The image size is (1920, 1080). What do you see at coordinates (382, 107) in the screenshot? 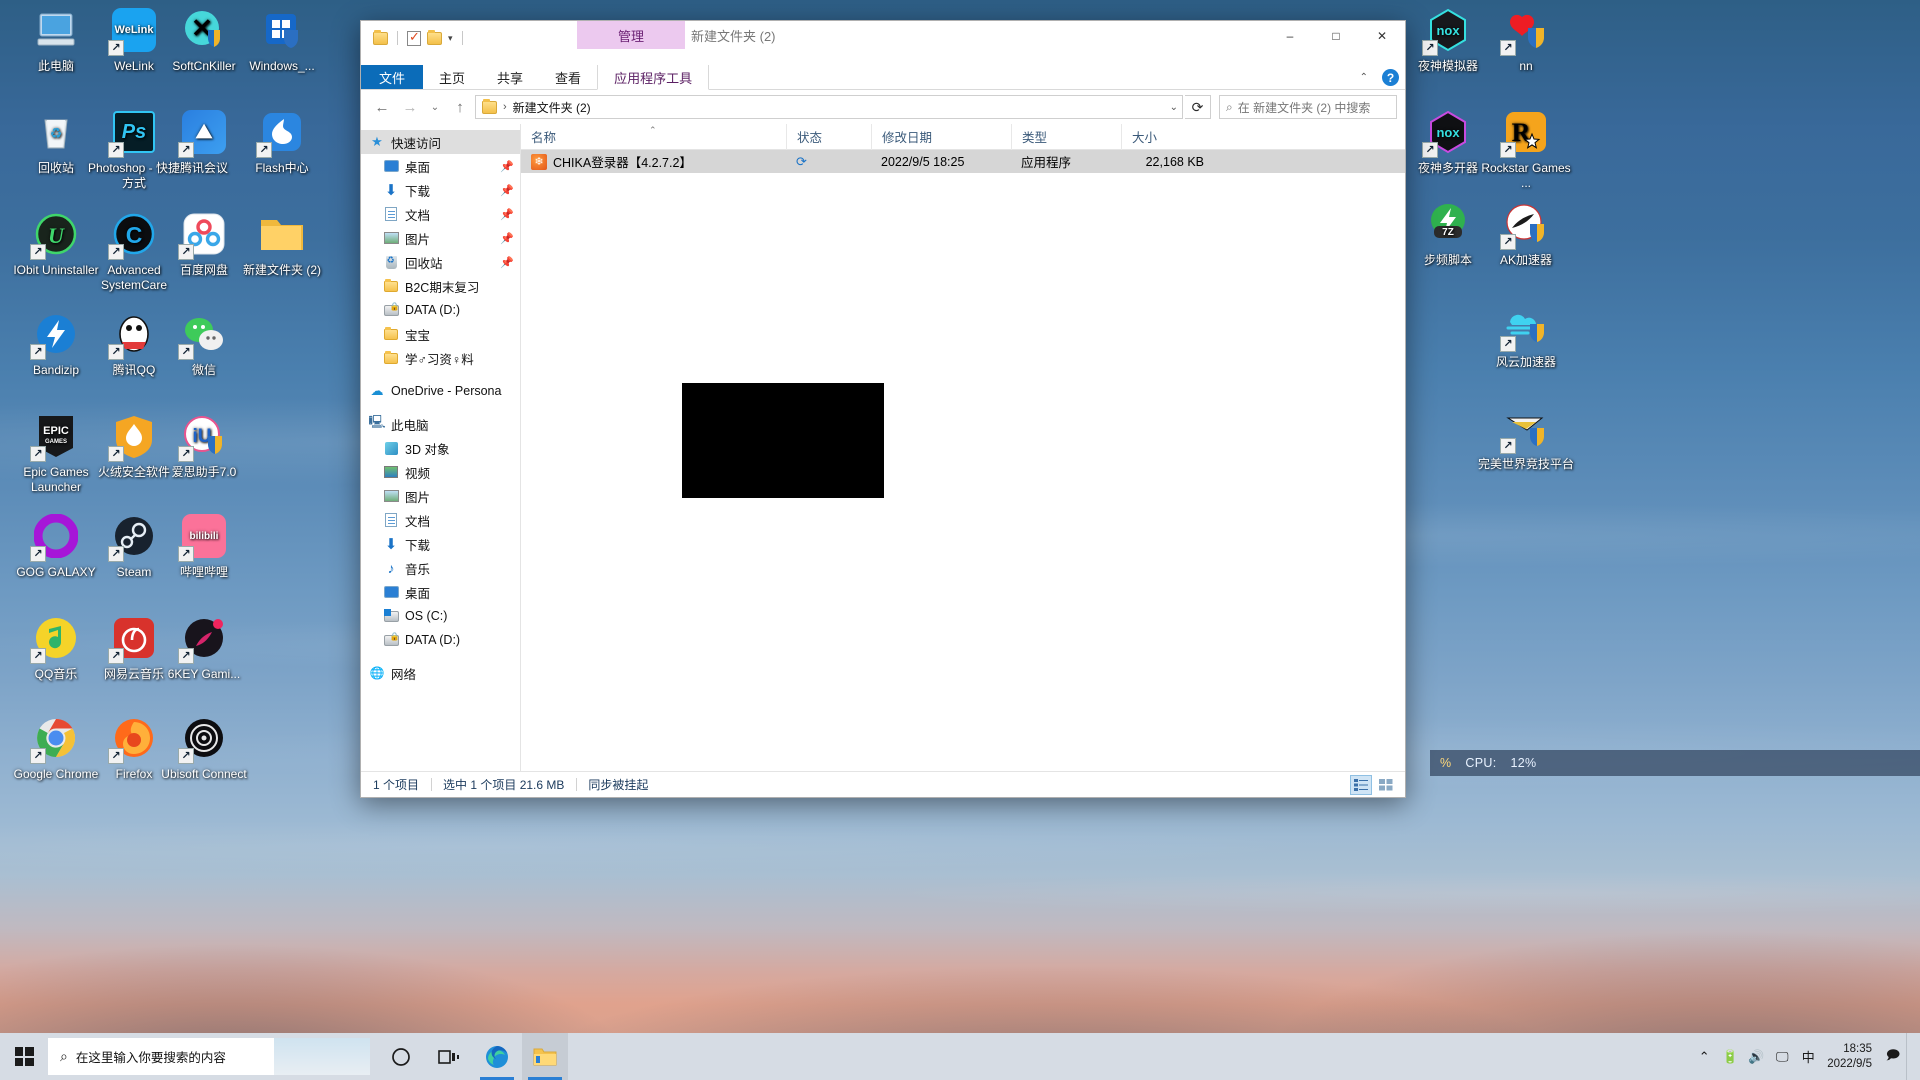
I see `back-button: ←` at bounding box center [382, 107].